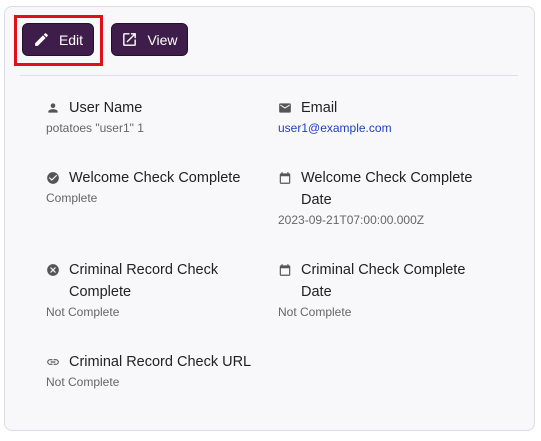 This screenshot has width=541, height=441. I want to click on field-user-name: User Name potatoes "user1" 1, so click(151, 116).